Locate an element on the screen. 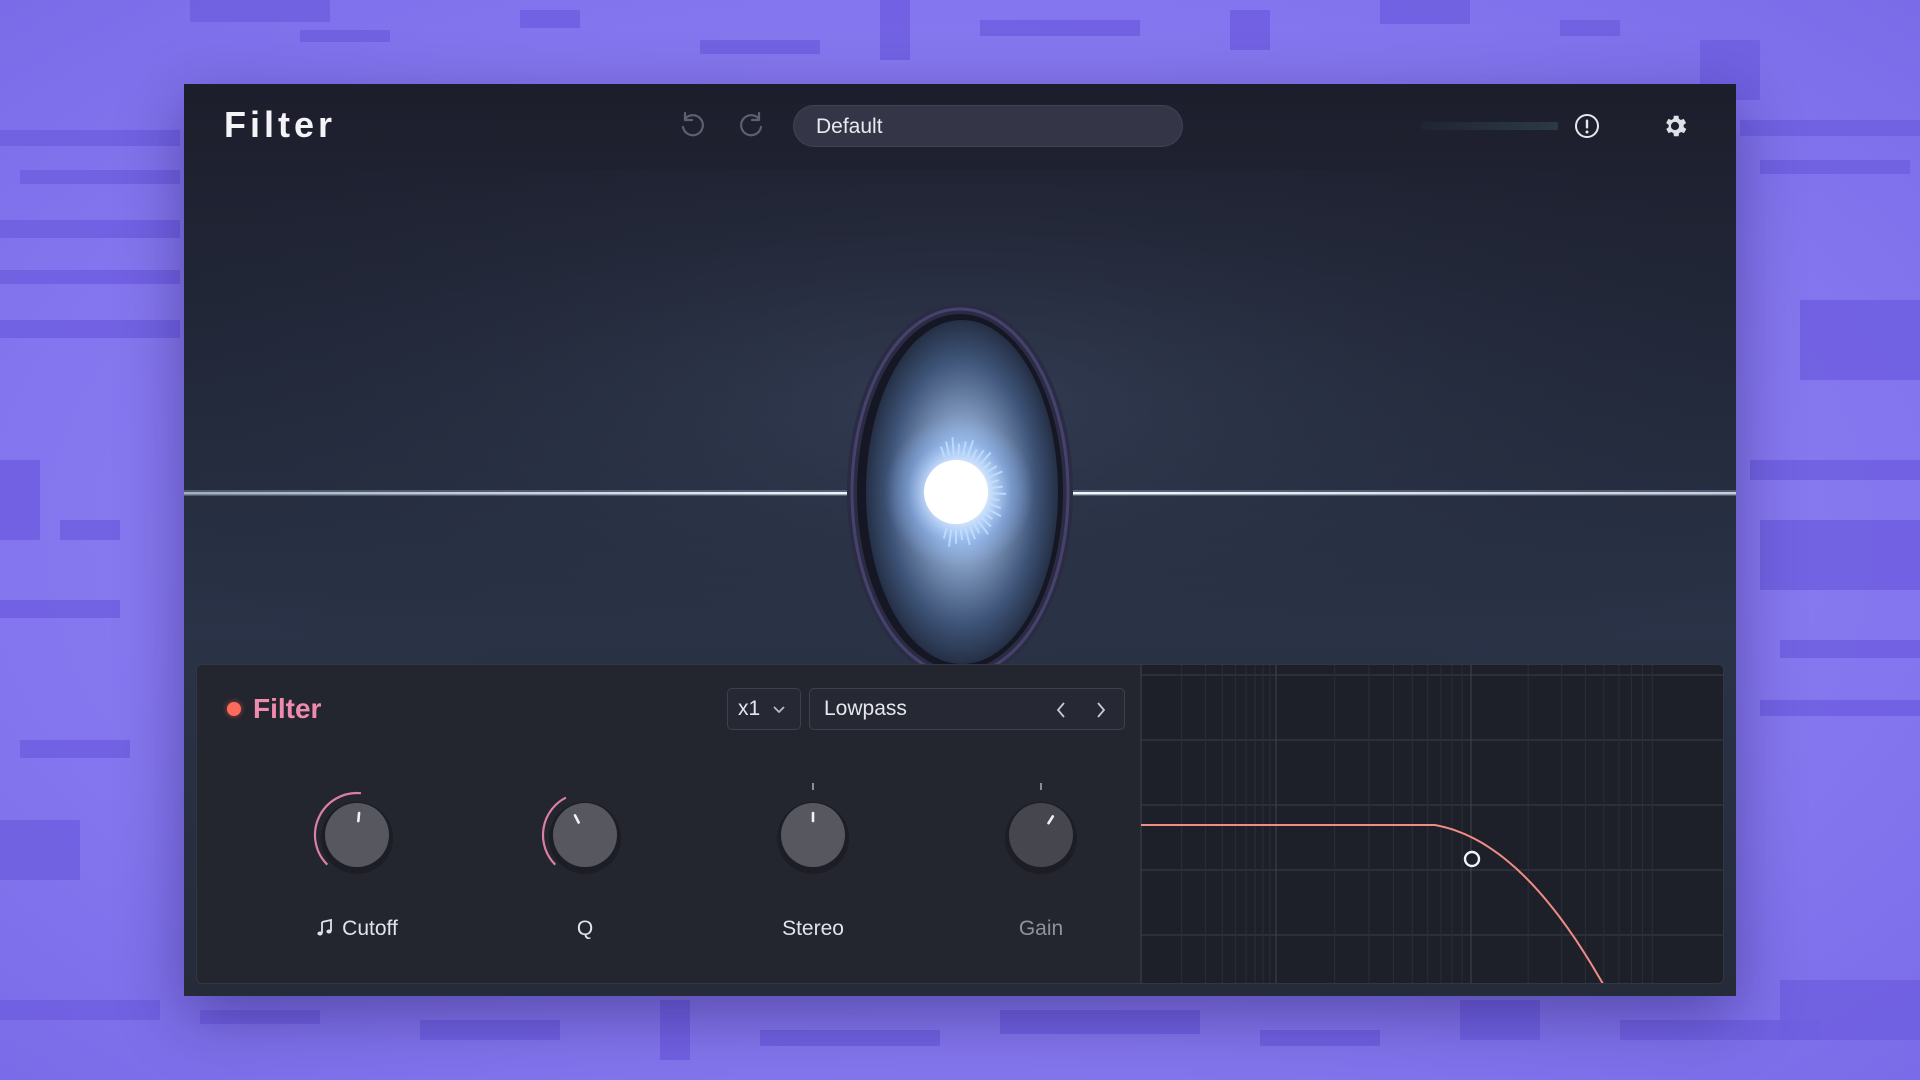 The image size is (1920, 1080). output-meter is located at coordinates (1492, 126).